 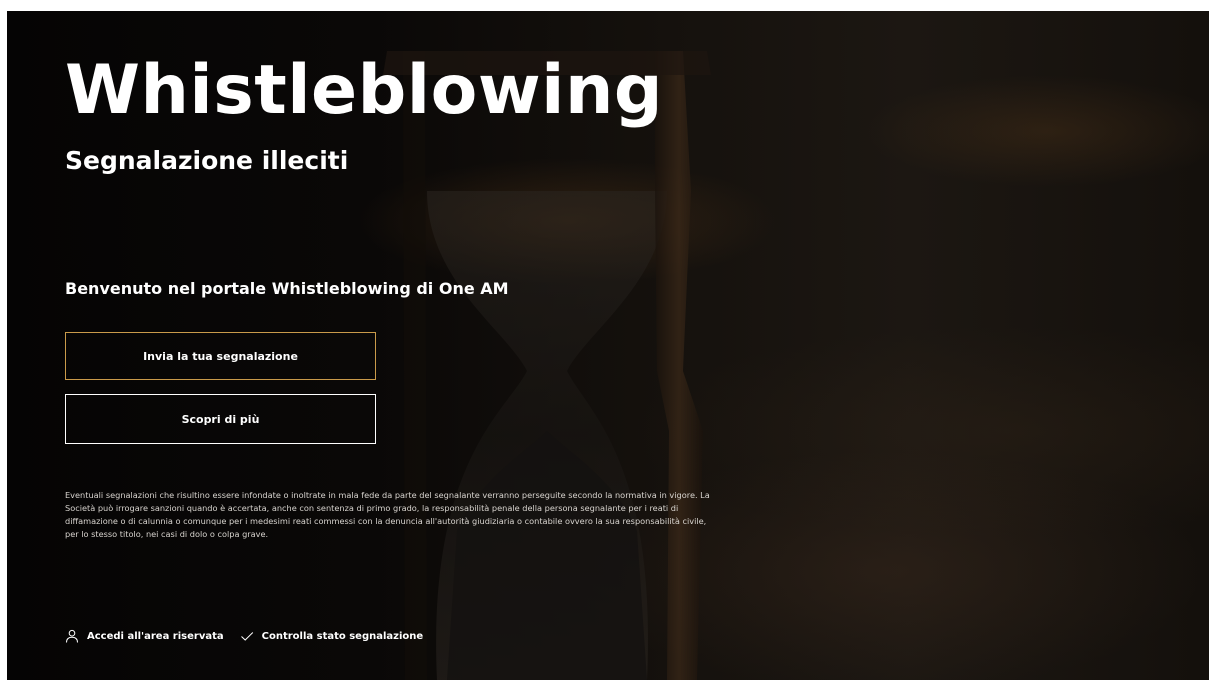 I want to click on check-status-label: Controlla stato segnalazione, so click(x=342, y=636).